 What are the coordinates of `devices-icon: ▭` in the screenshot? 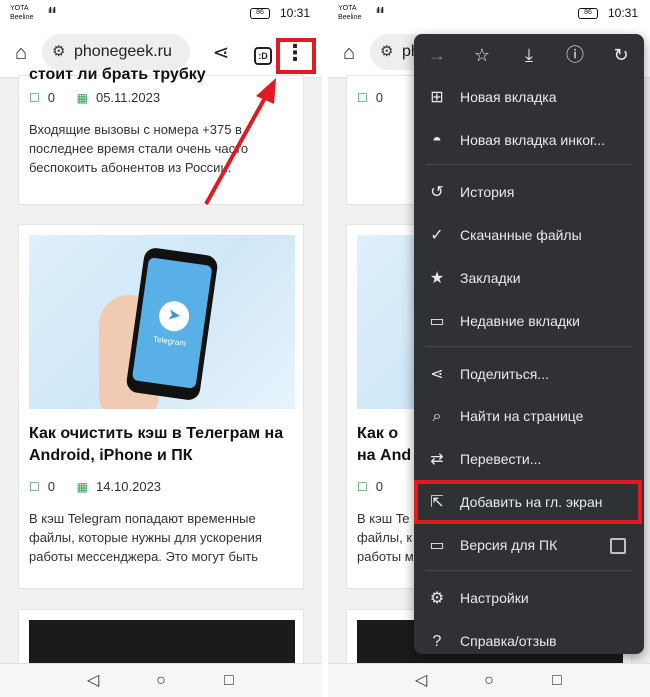 It's located at (437, 321).